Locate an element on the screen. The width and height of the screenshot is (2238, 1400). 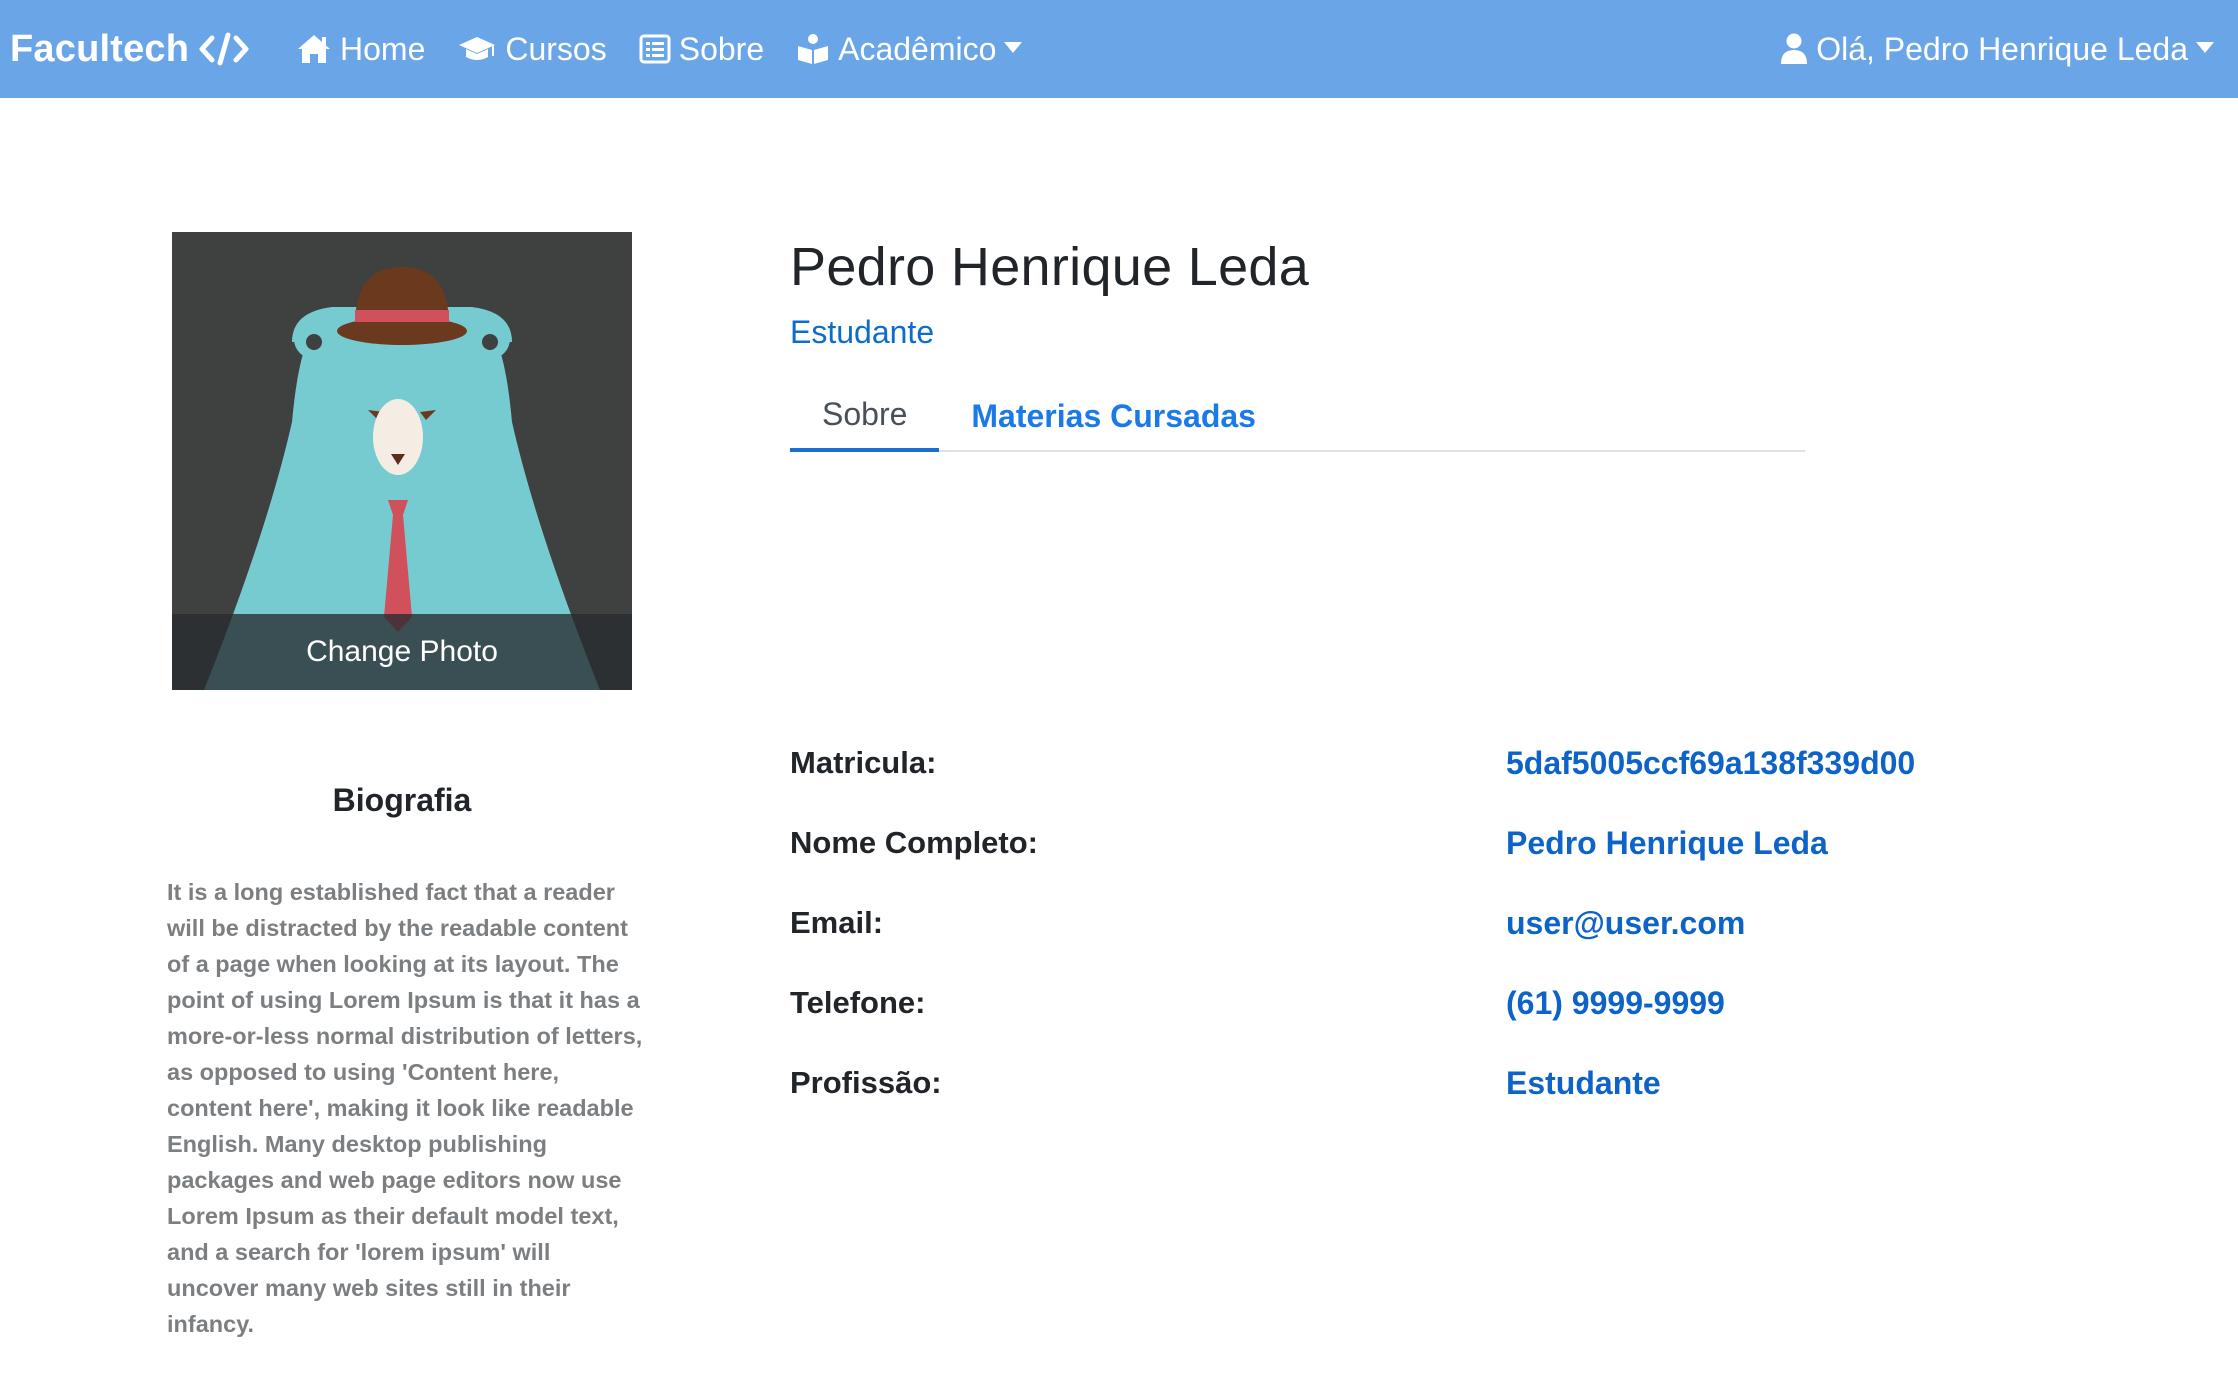
change-photo-button: Change Photo is located at coordinates (402, 652).